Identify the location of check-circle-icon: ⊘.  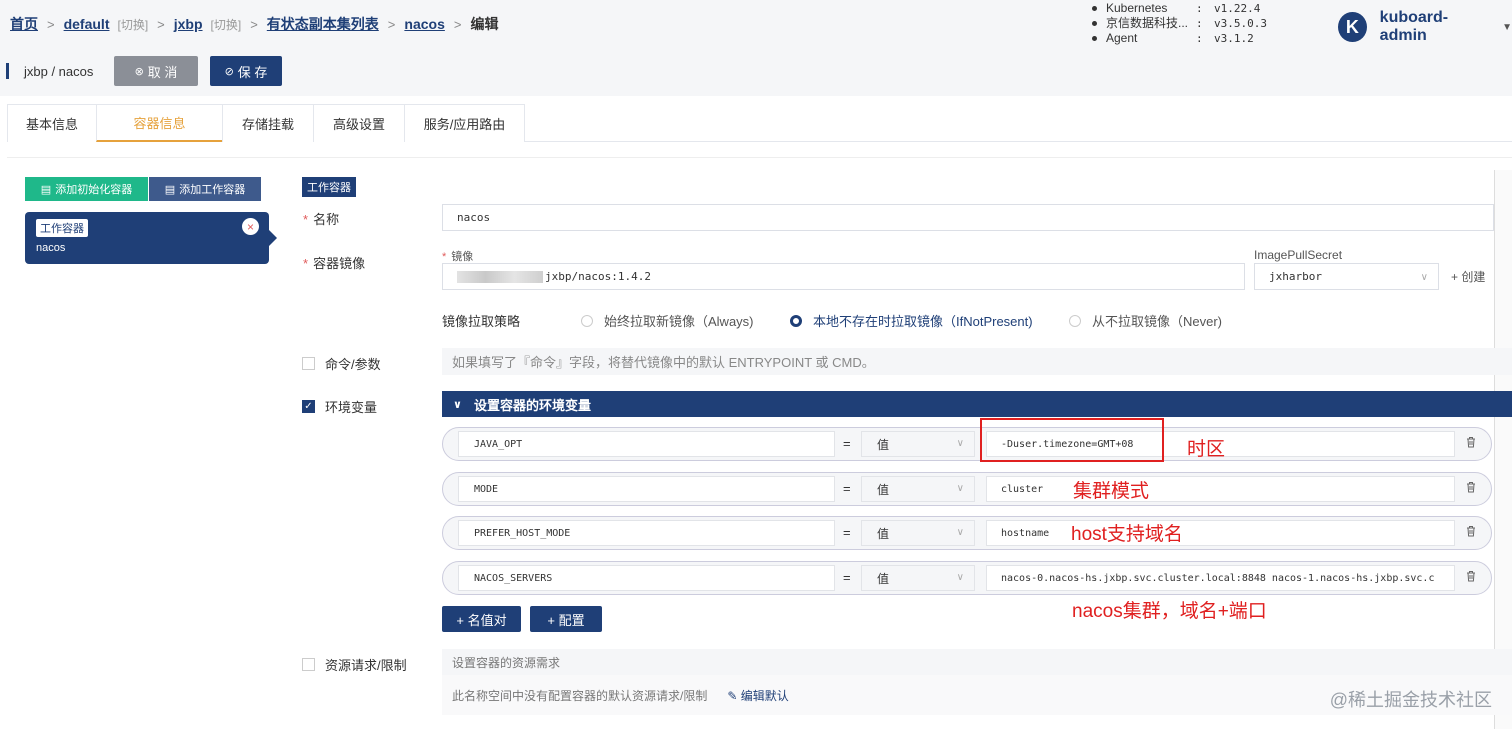
(229, 71).